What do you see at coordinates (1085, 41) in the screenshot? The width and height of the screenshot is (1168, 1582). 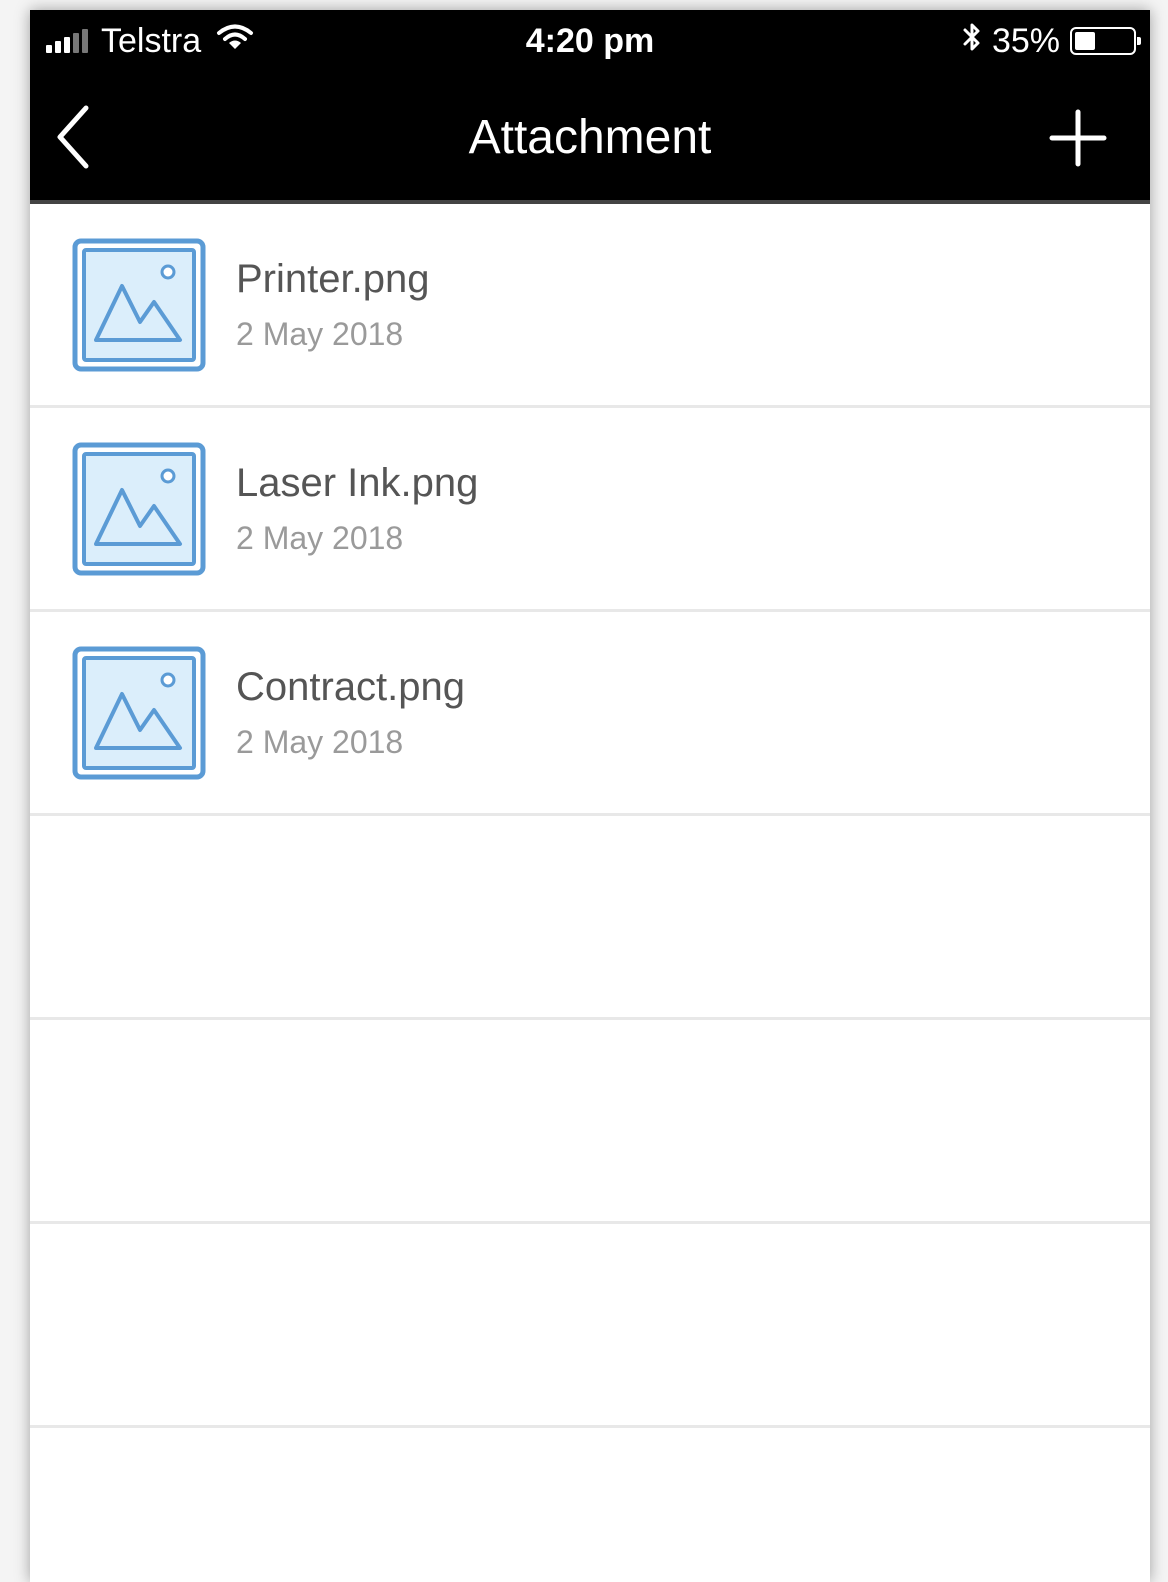 I see `battery-level-fill` at bounding box center [1085, 41].